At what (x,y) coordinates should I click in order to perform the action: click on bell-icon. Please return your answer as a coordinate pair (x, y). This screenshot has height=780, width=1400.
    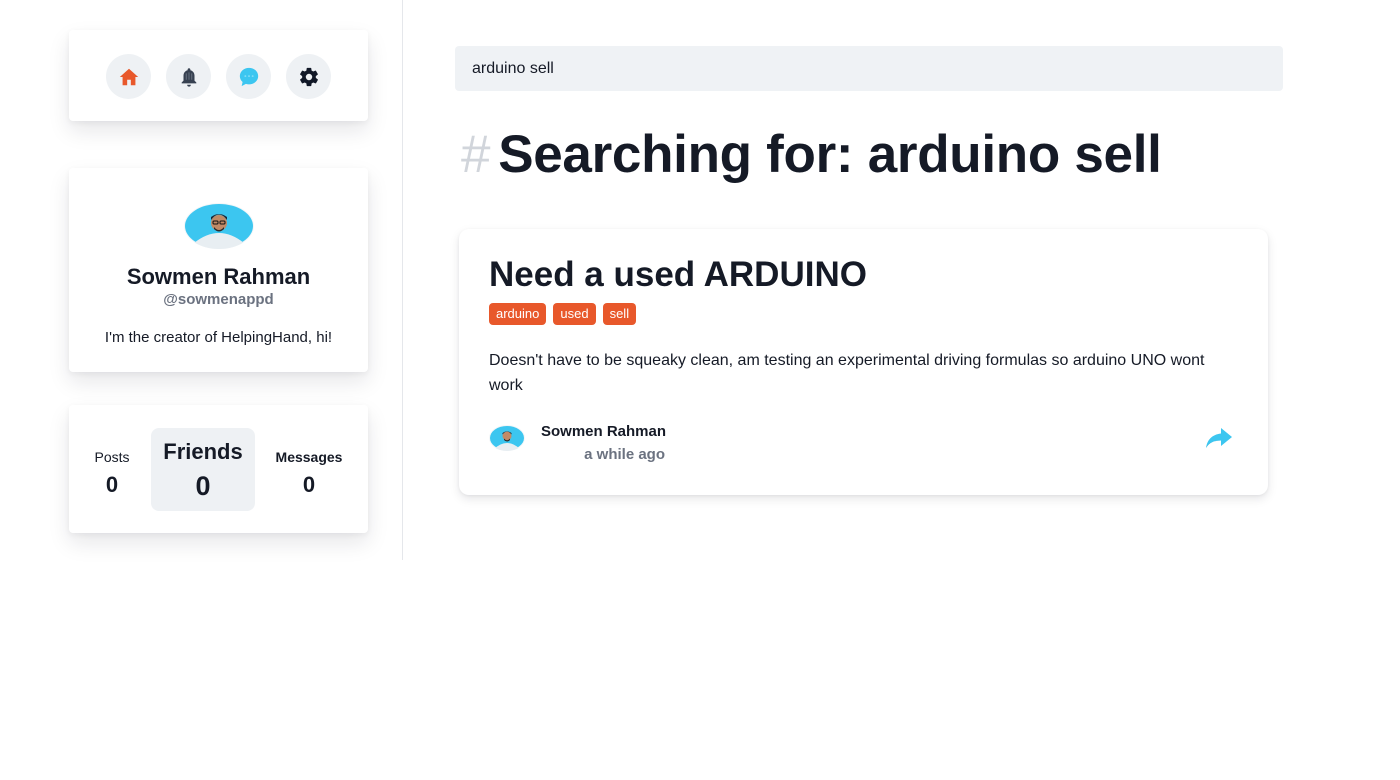
    Looking at the image, I should click on (188, 77).